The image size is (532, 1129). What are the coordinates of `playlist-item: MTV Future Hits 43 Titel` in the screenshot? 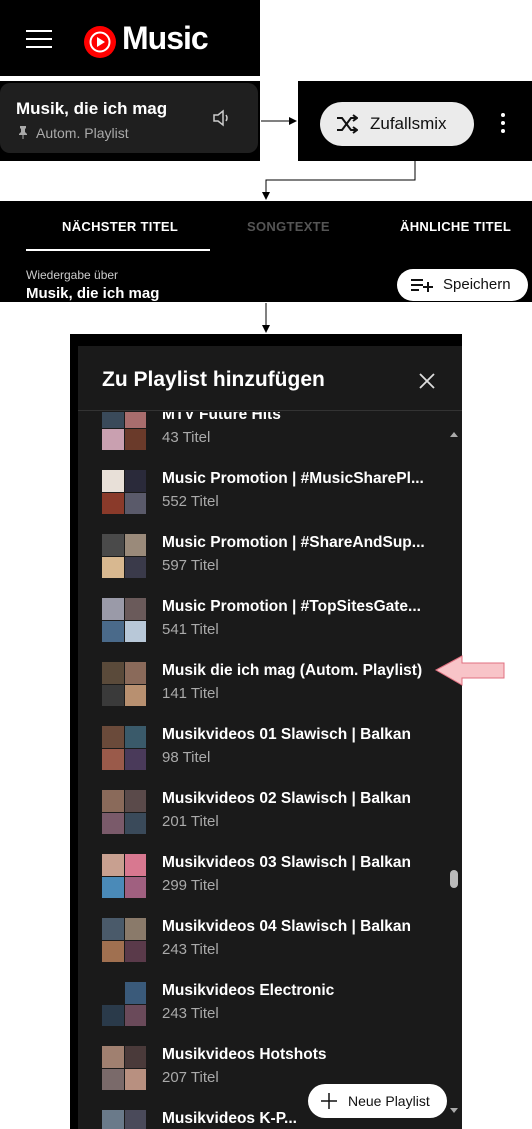 It's located at (270, 436).